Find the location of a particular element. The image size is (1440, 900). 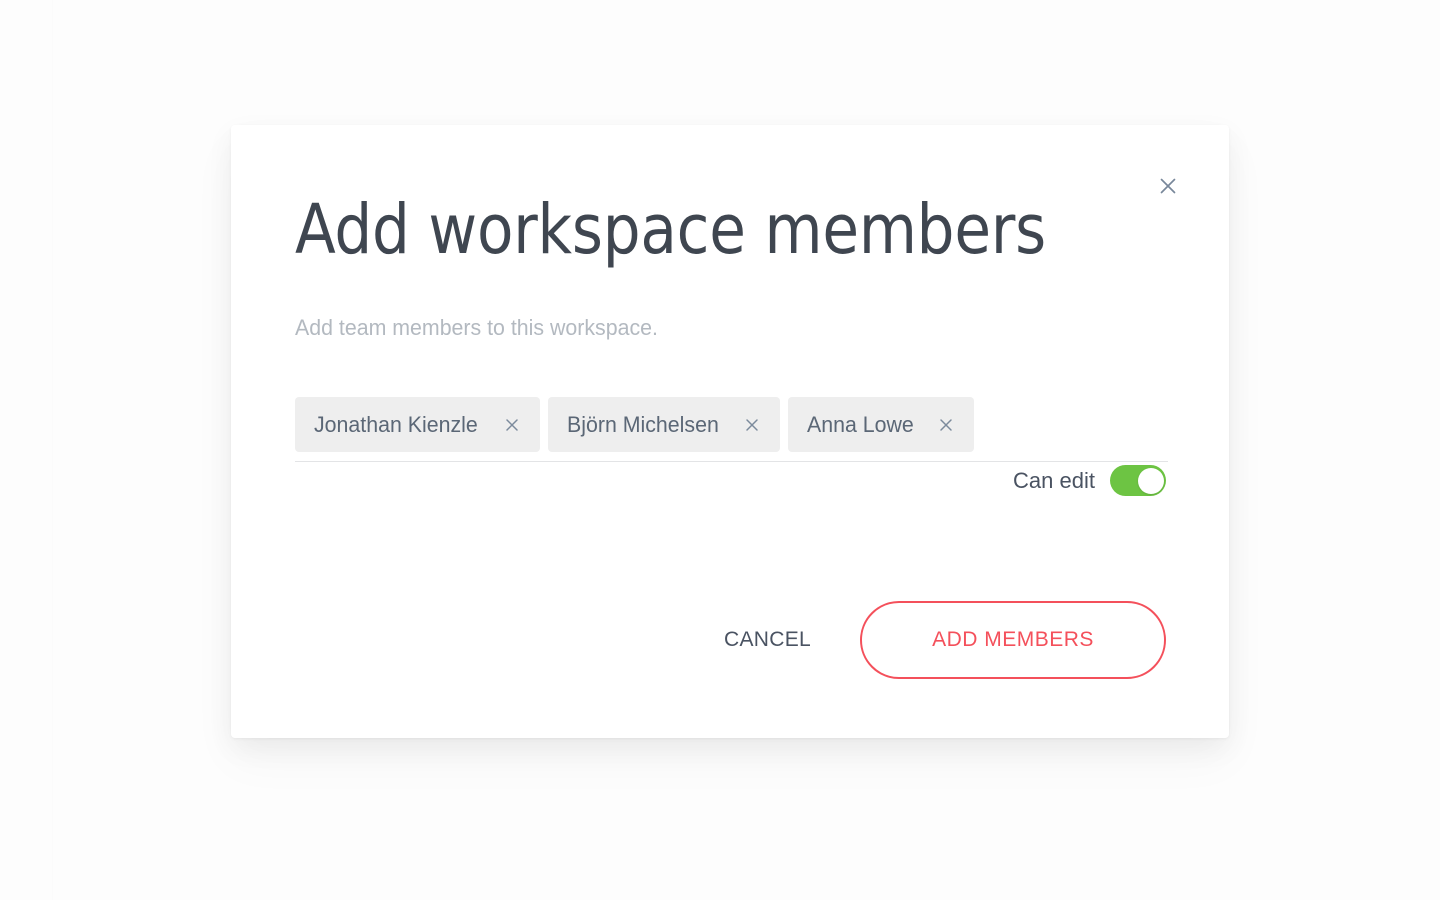

can-edit-toggle is located at coordinates (1138, 480).